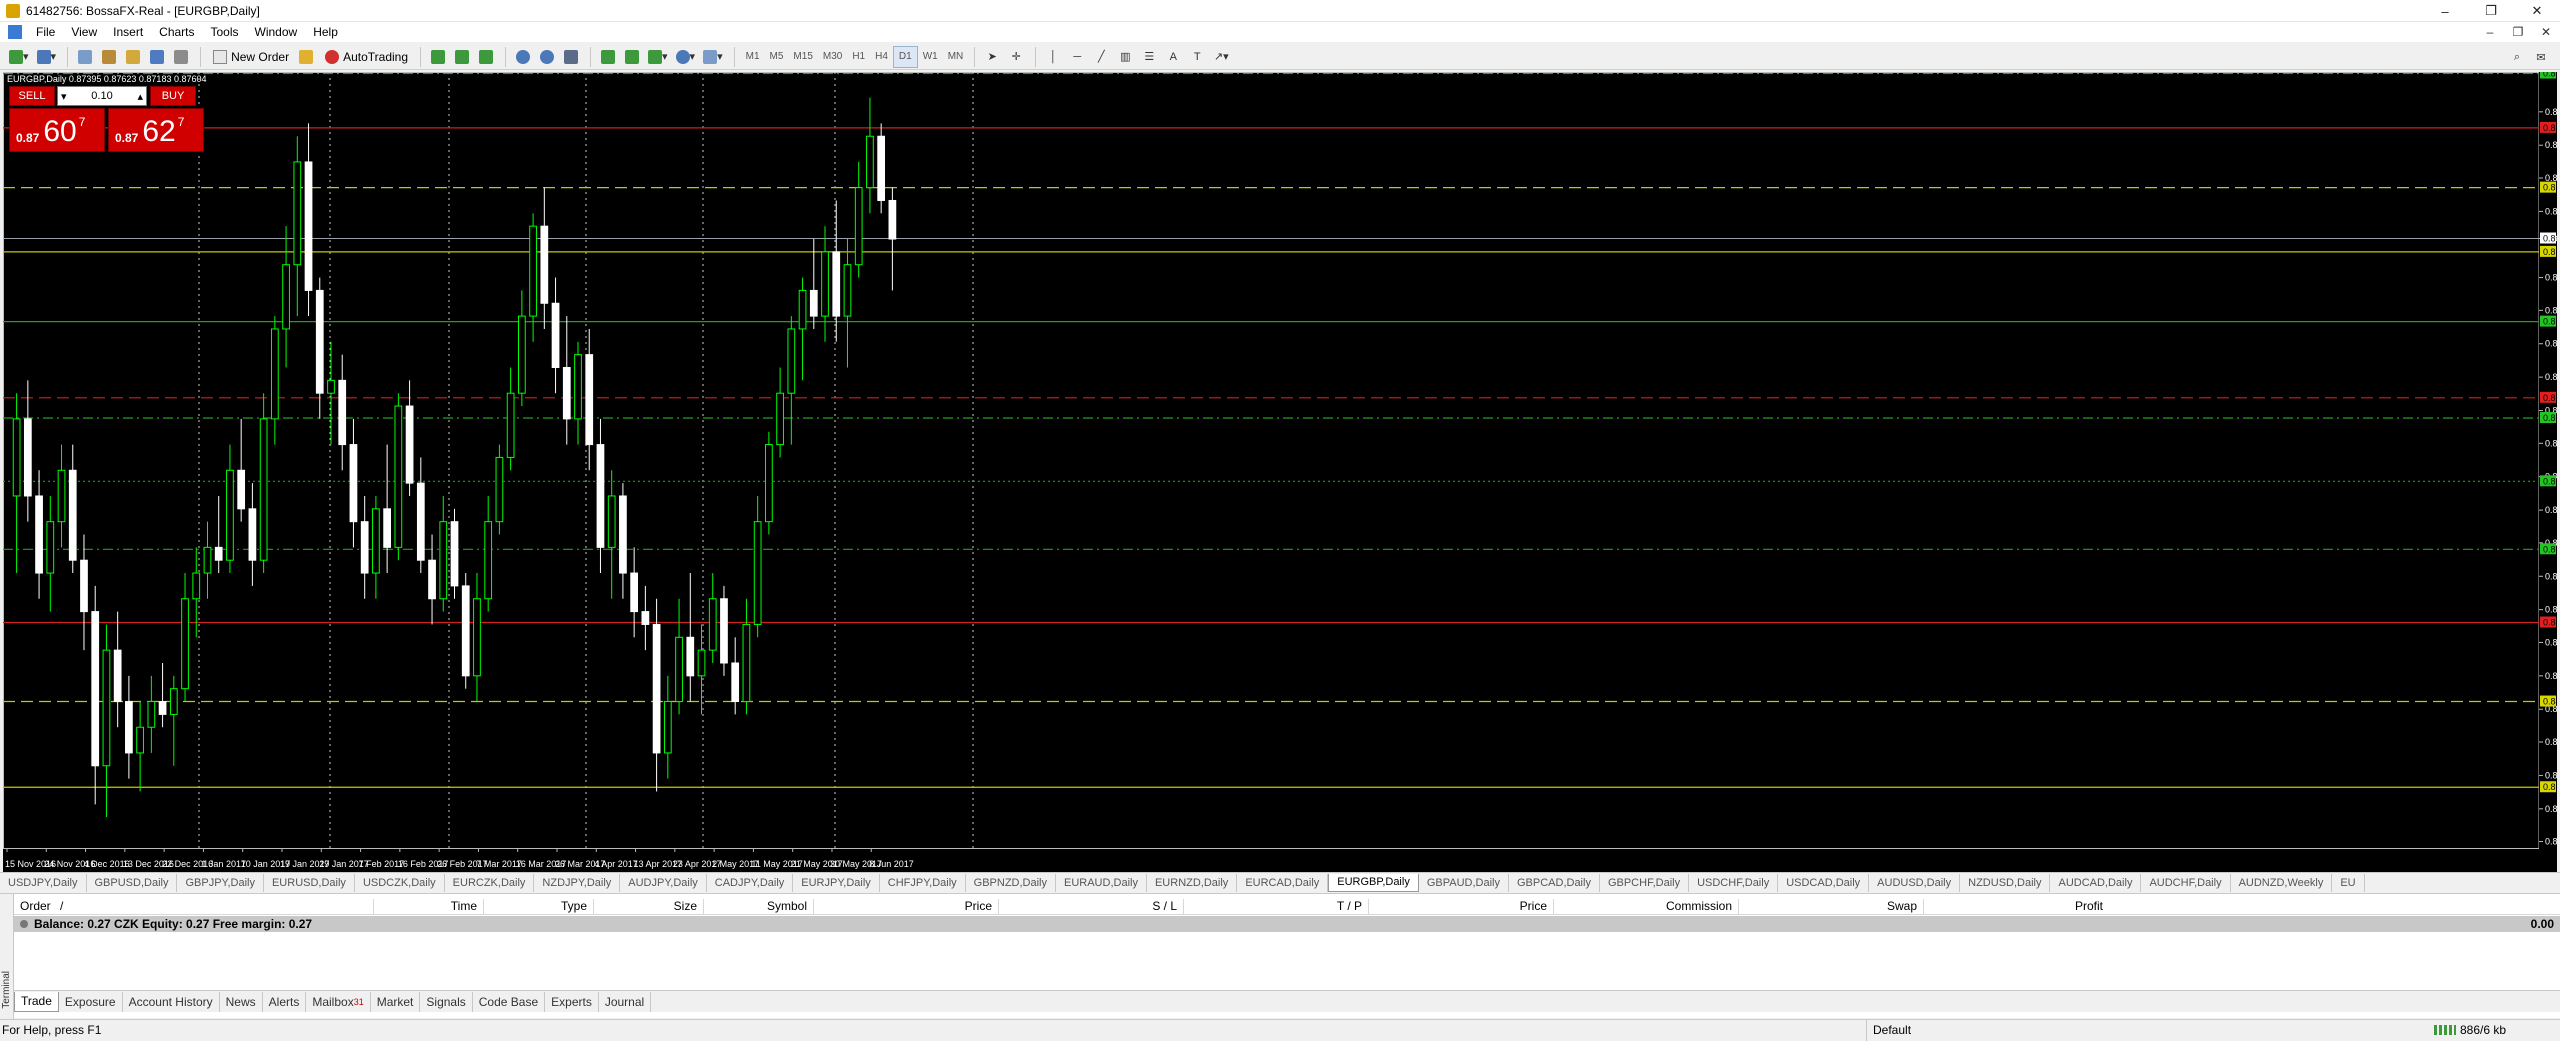  I want to click on status-connection: 886/6 kb, so click(2470, 1030).